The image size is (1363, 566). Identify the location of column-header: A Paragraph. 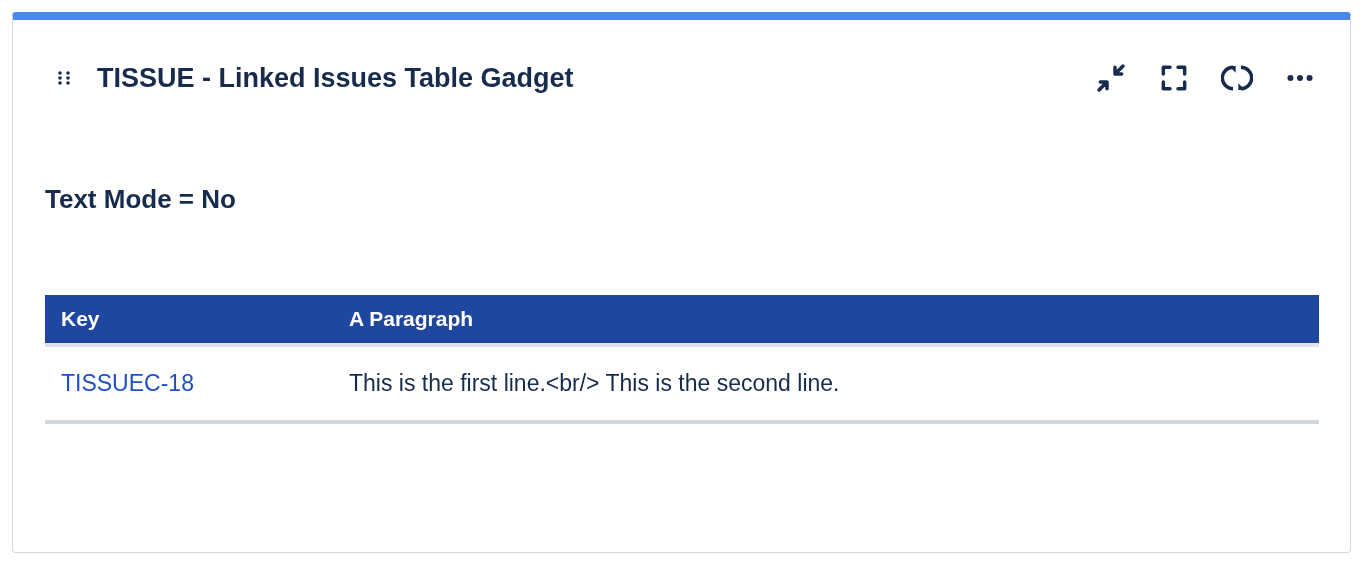
(826, 320).